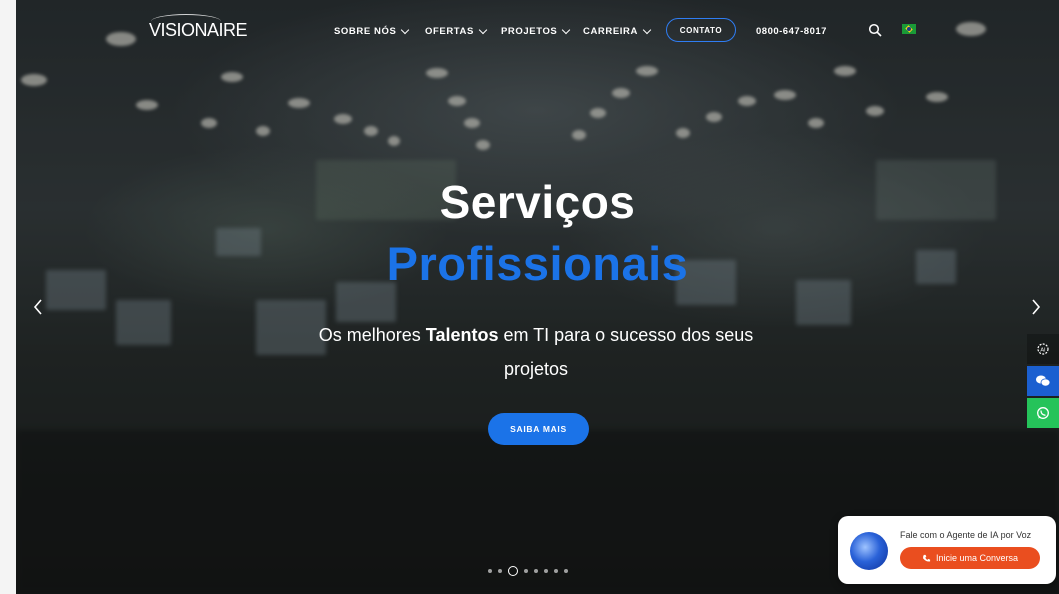  I want to click on nav-carreira: CARREIRA, so click(617, 31).